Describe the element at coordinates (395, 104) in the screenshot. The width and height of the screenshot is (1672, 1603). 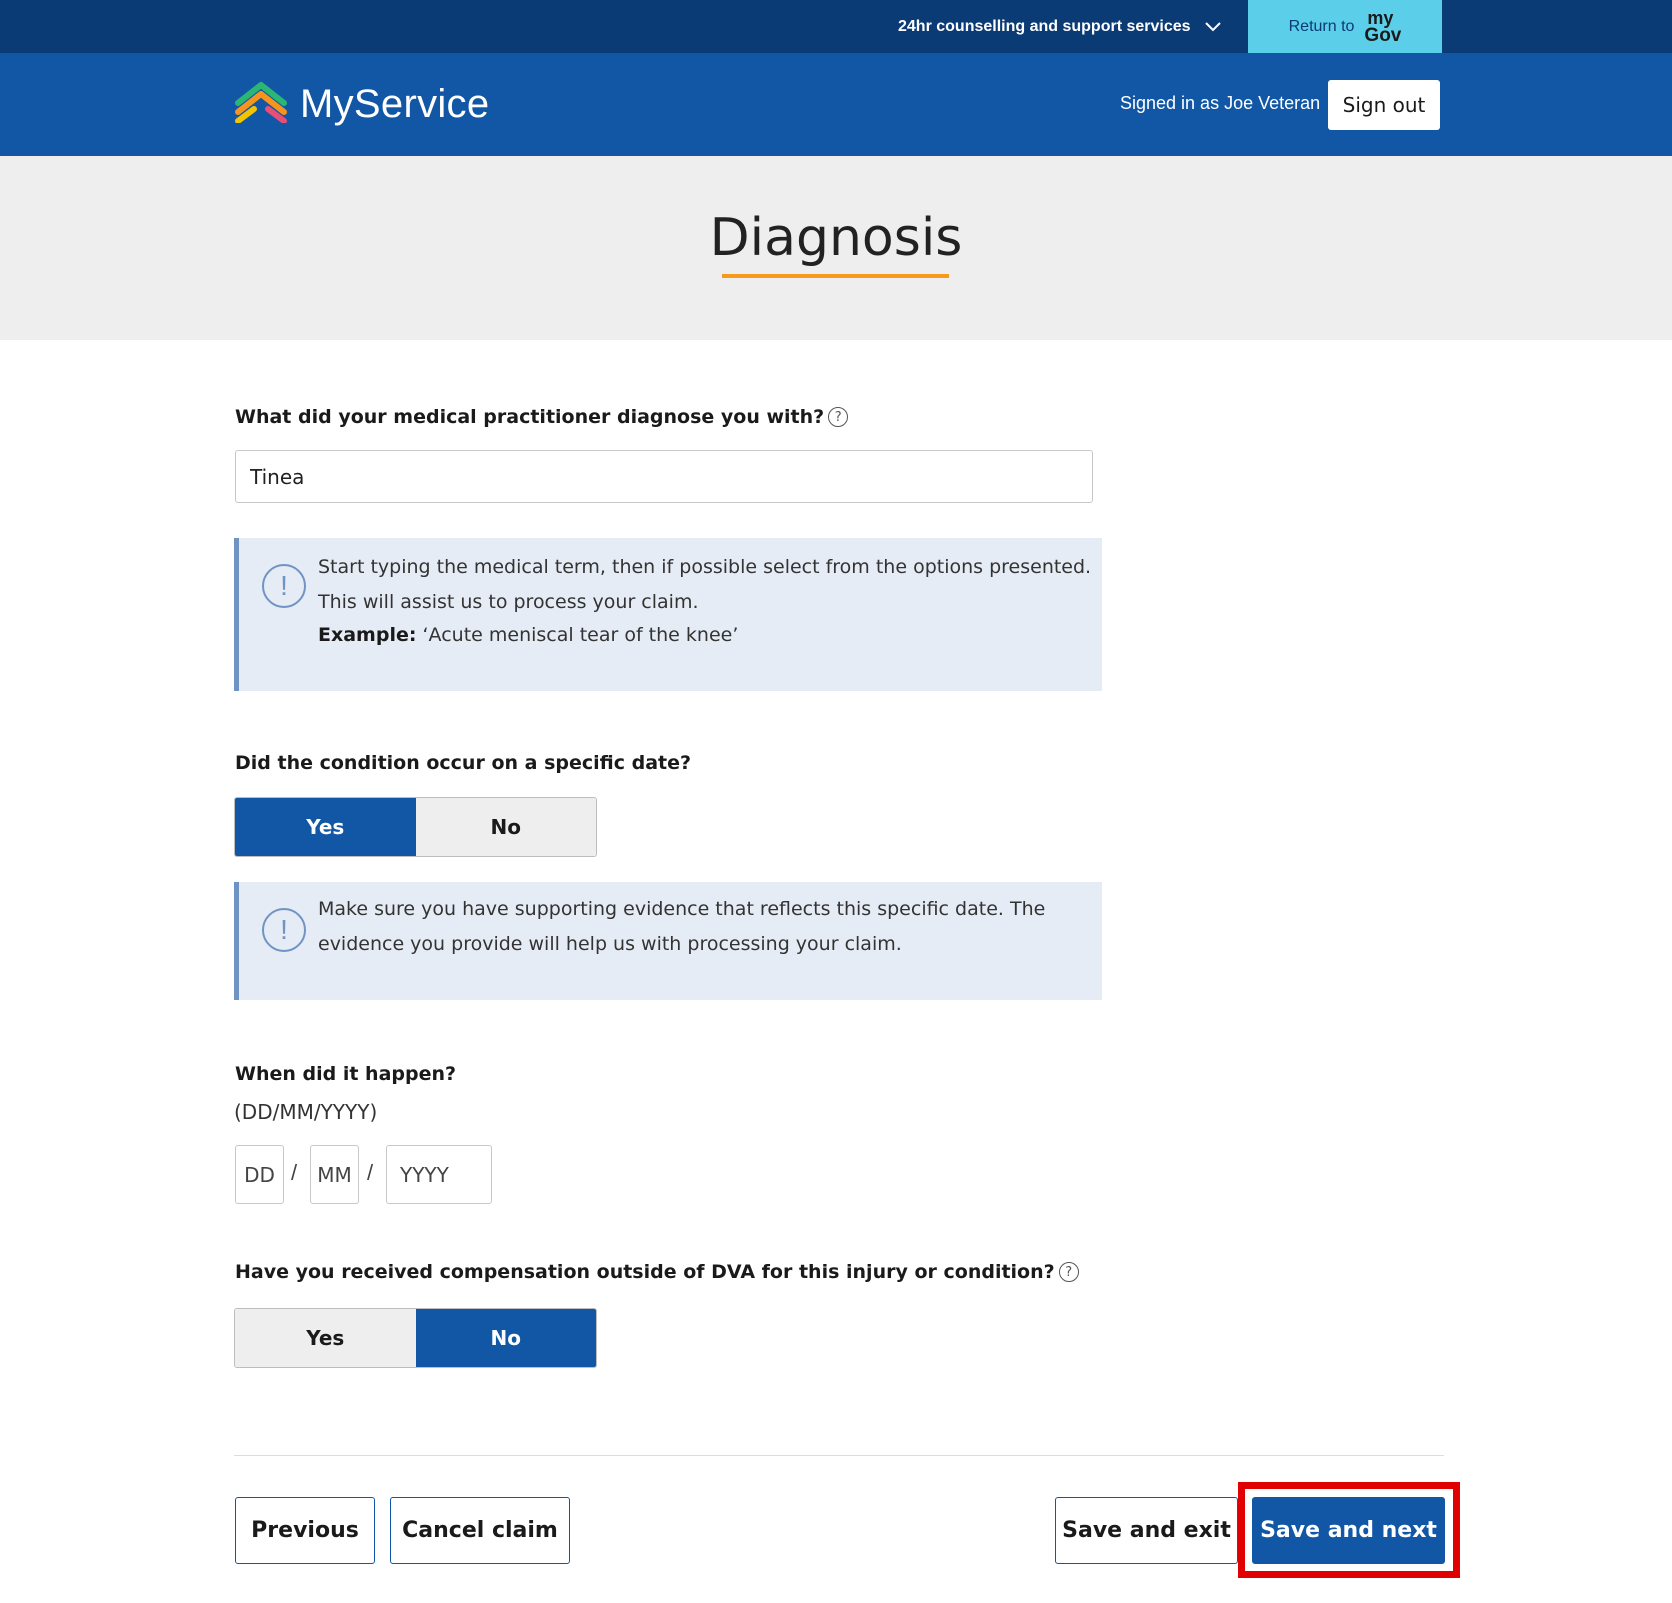
I see `brand-name: MyService` at that location.